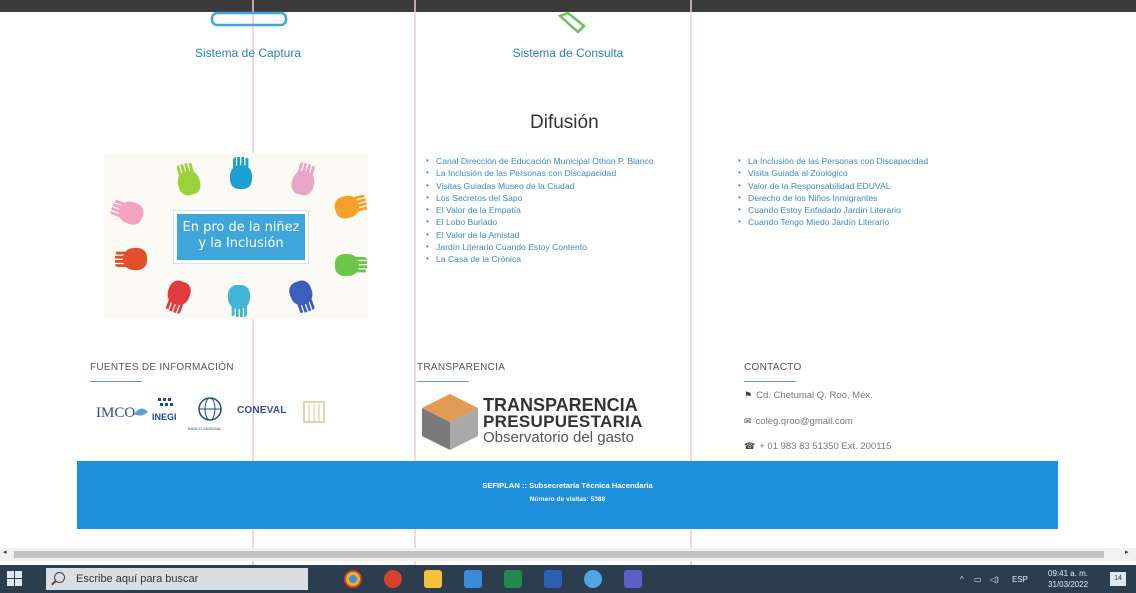 This screenshot has width=1136, height=593. Describe the element at coordinates (825, 446) in the screenshot. I see `contact-phone-text: + 01 983 83 51350 Ext. 200115` at that location.